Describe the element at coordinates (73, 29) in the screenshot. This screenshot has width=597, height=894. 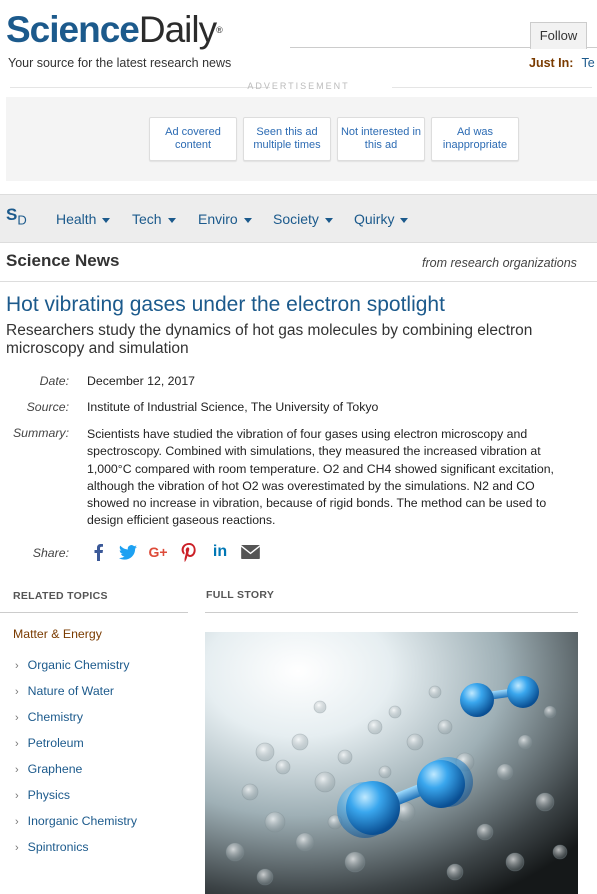
I see `logo-science: Science` at that location.